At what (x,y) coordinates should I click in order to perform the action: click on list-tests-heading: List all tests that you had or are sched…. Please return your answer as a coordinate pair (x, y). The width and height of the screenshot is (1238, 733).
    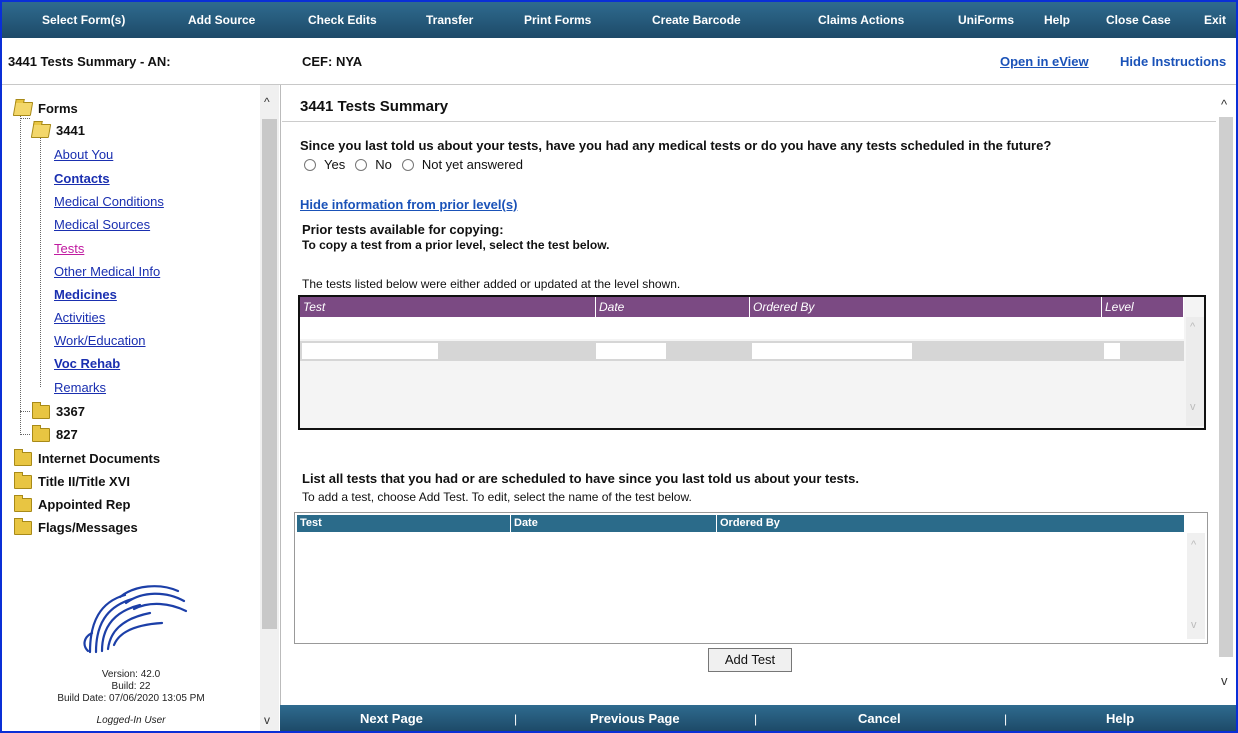
    Looking at the image, I should click on (580, 478).